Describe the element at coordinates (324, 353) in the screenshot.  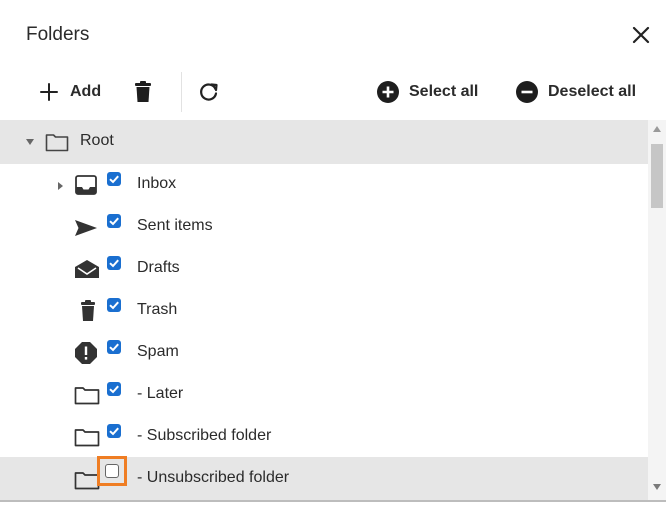
I see `tree-row-spam: Spam` at that location.